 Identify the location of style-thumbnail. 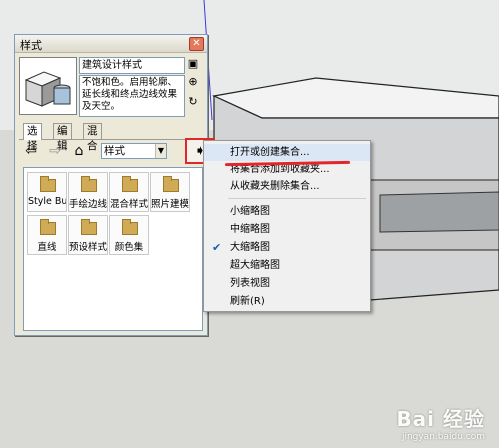
(48, 86).